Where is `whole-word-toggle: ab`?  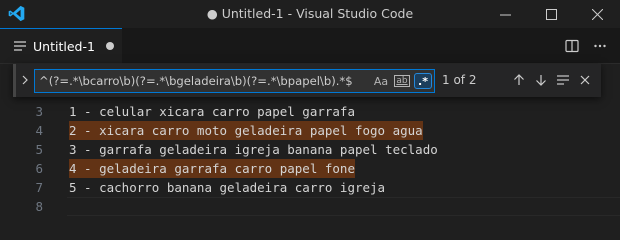 whole-word-toggle: ab is located at coordinates (402, 81).